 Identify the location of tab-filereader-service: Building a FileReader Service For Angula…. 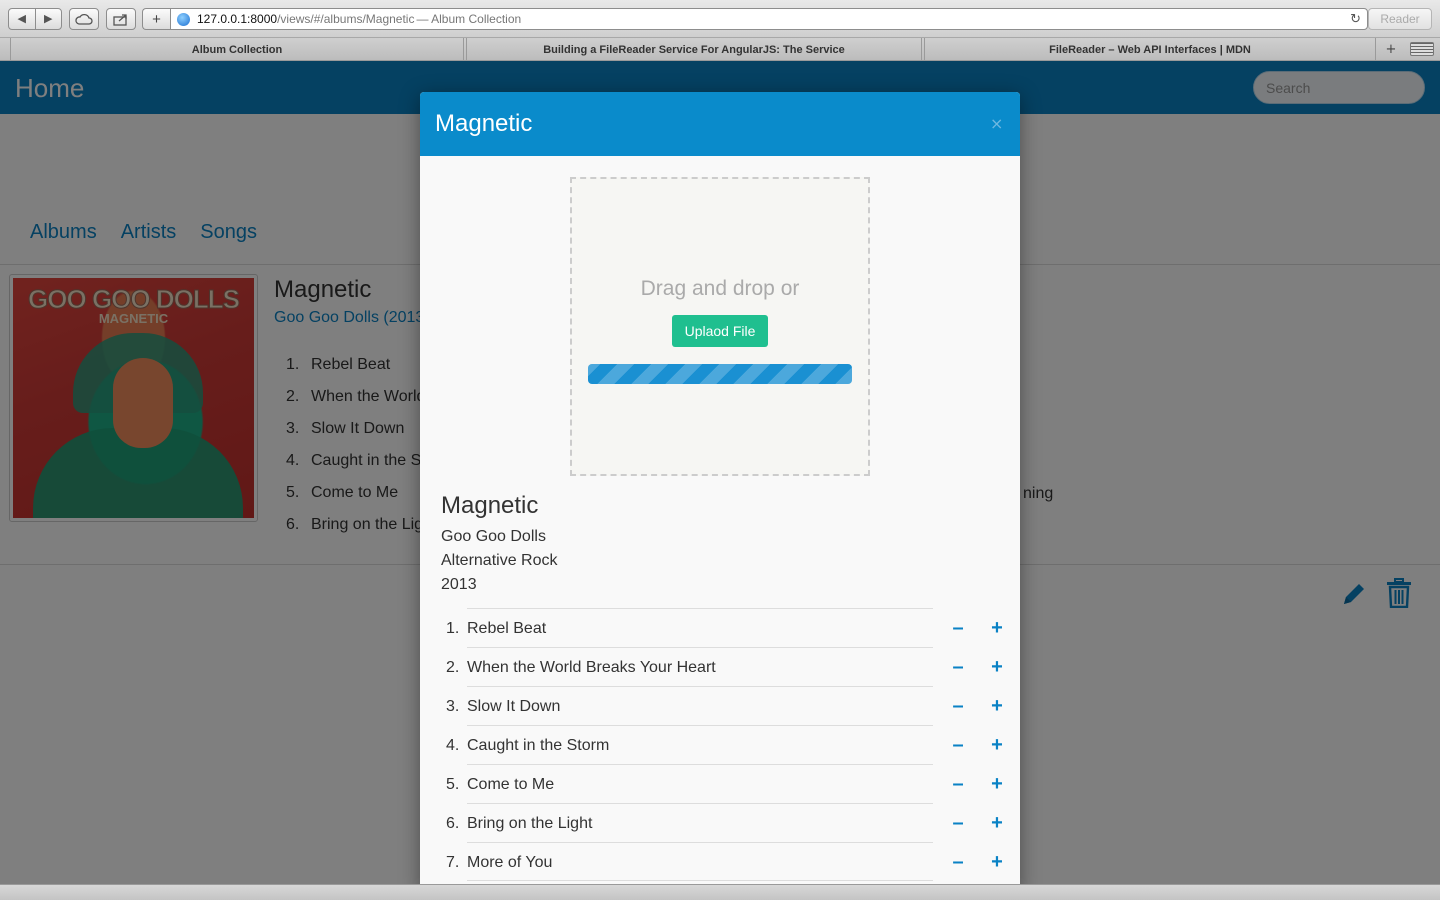
(694, 49).